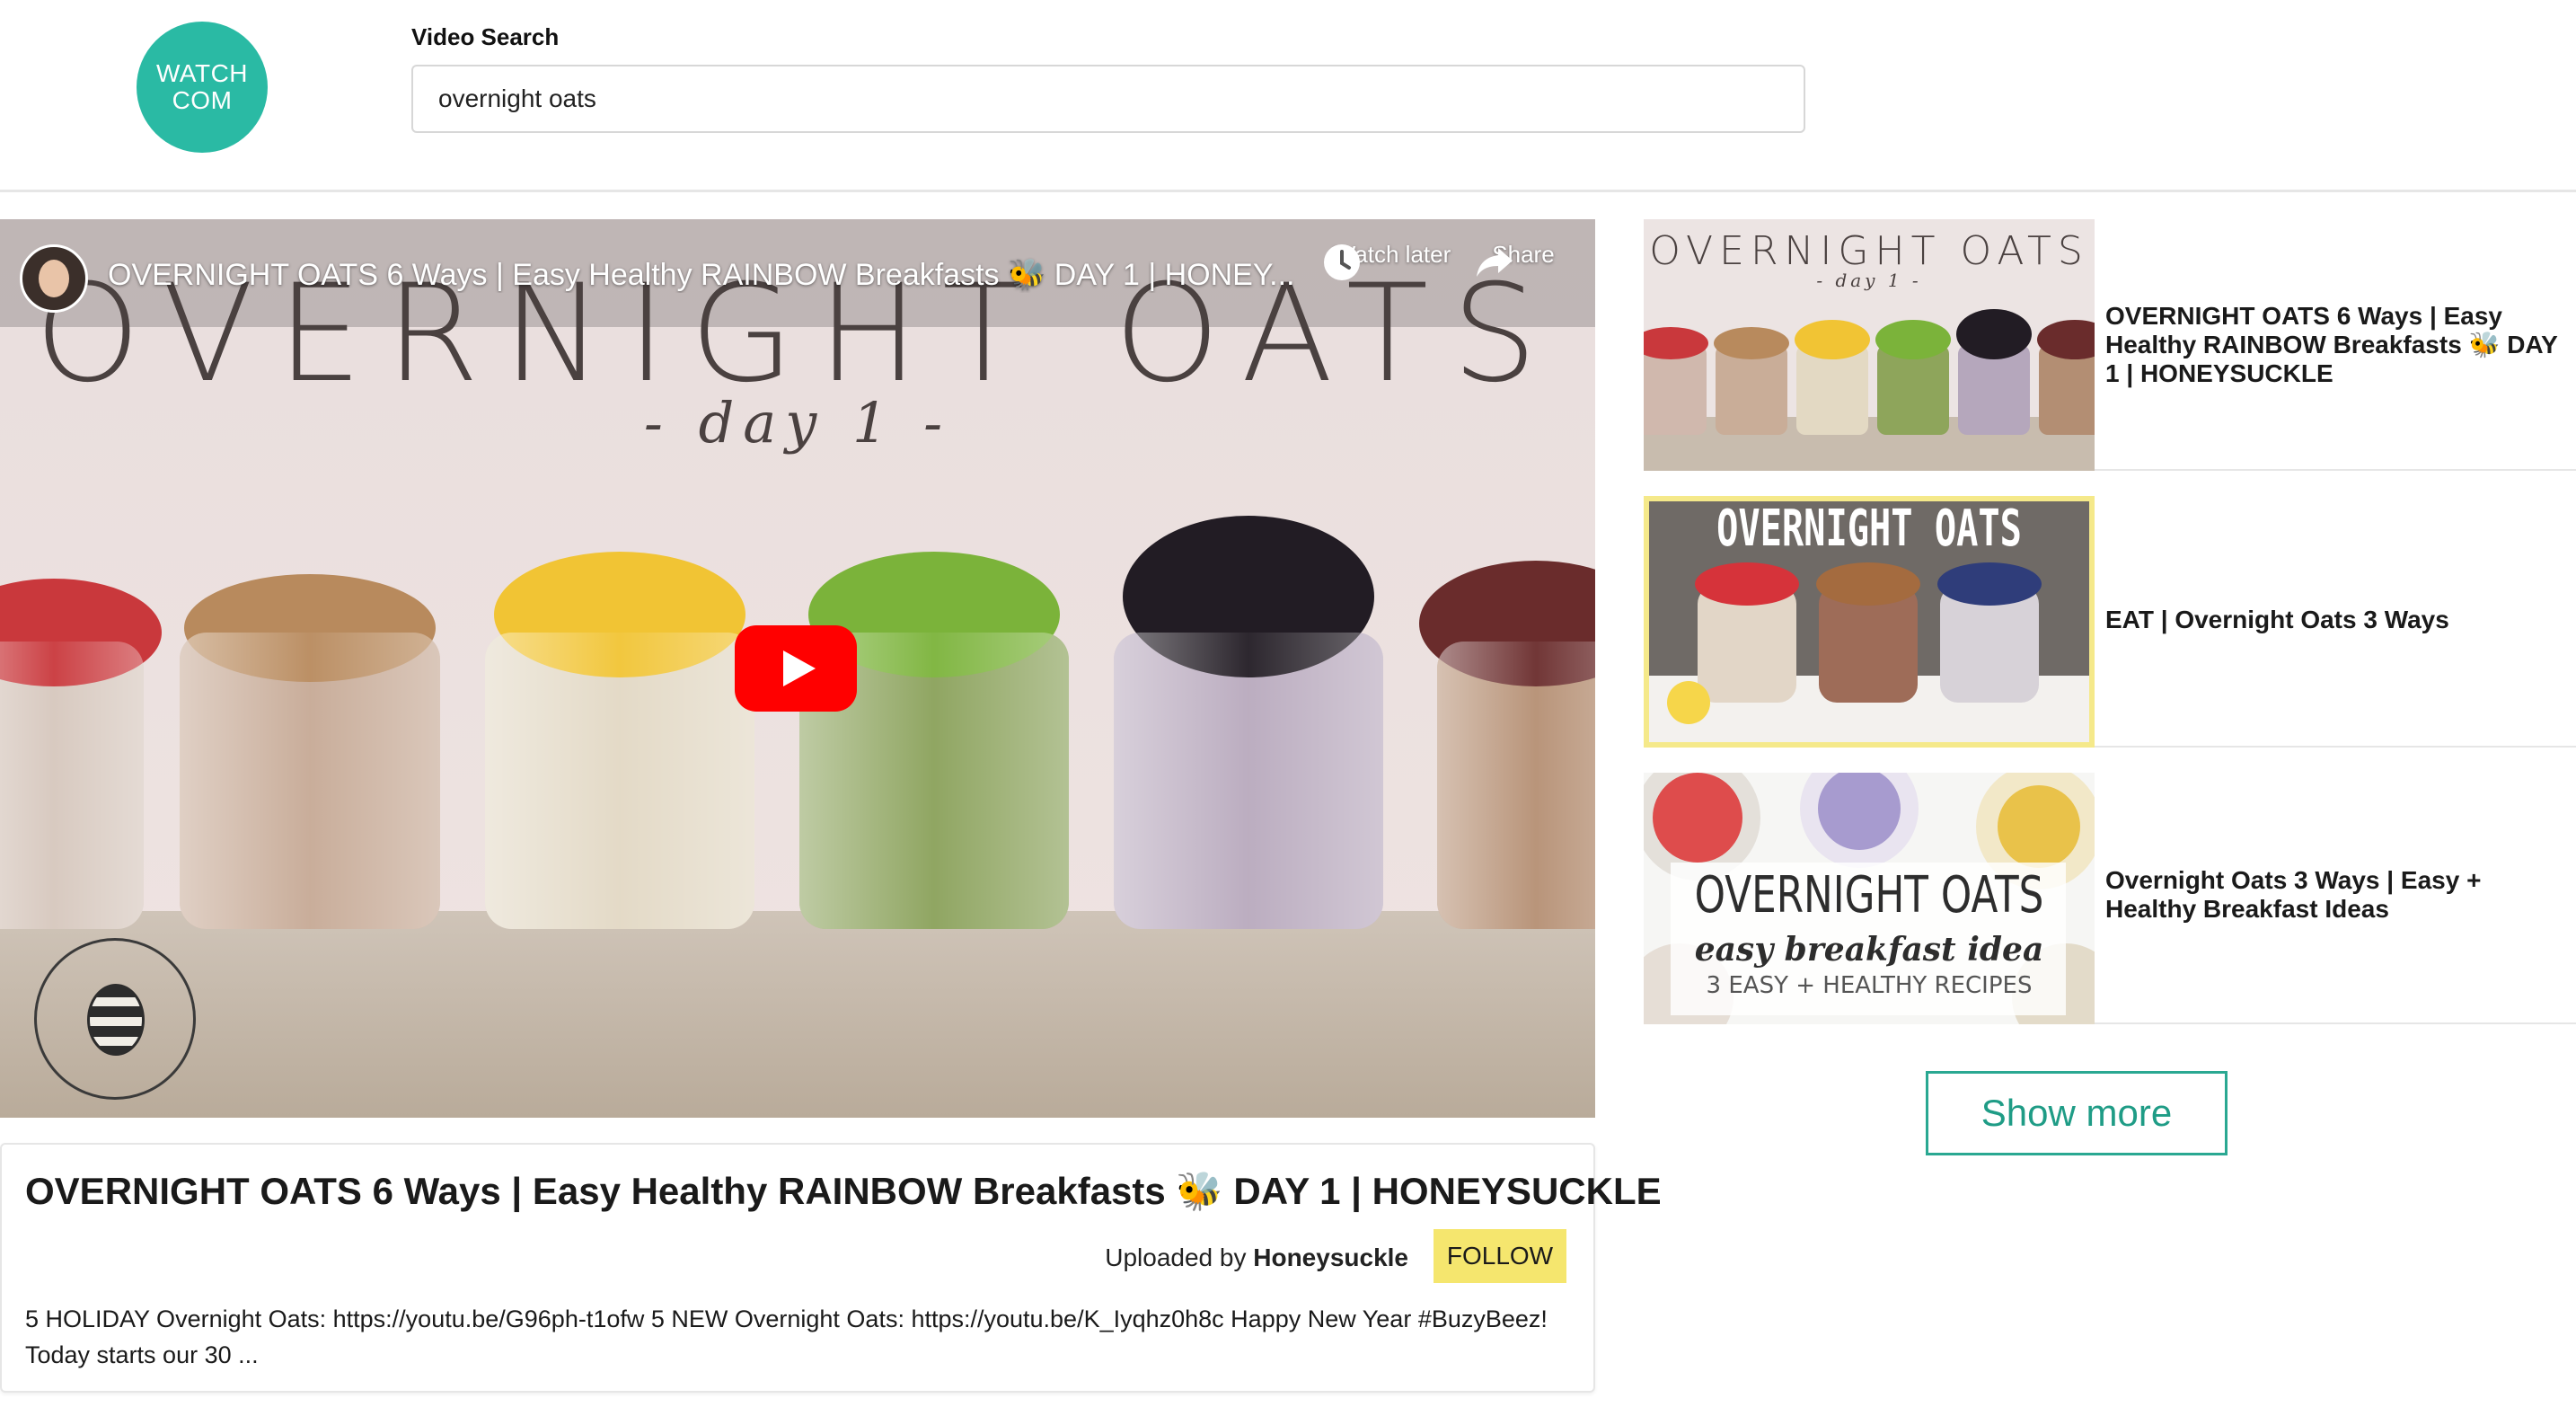  Describe the element at coordinates (934, 740) in the screenshot. I see `jar-kiwi` at that location.